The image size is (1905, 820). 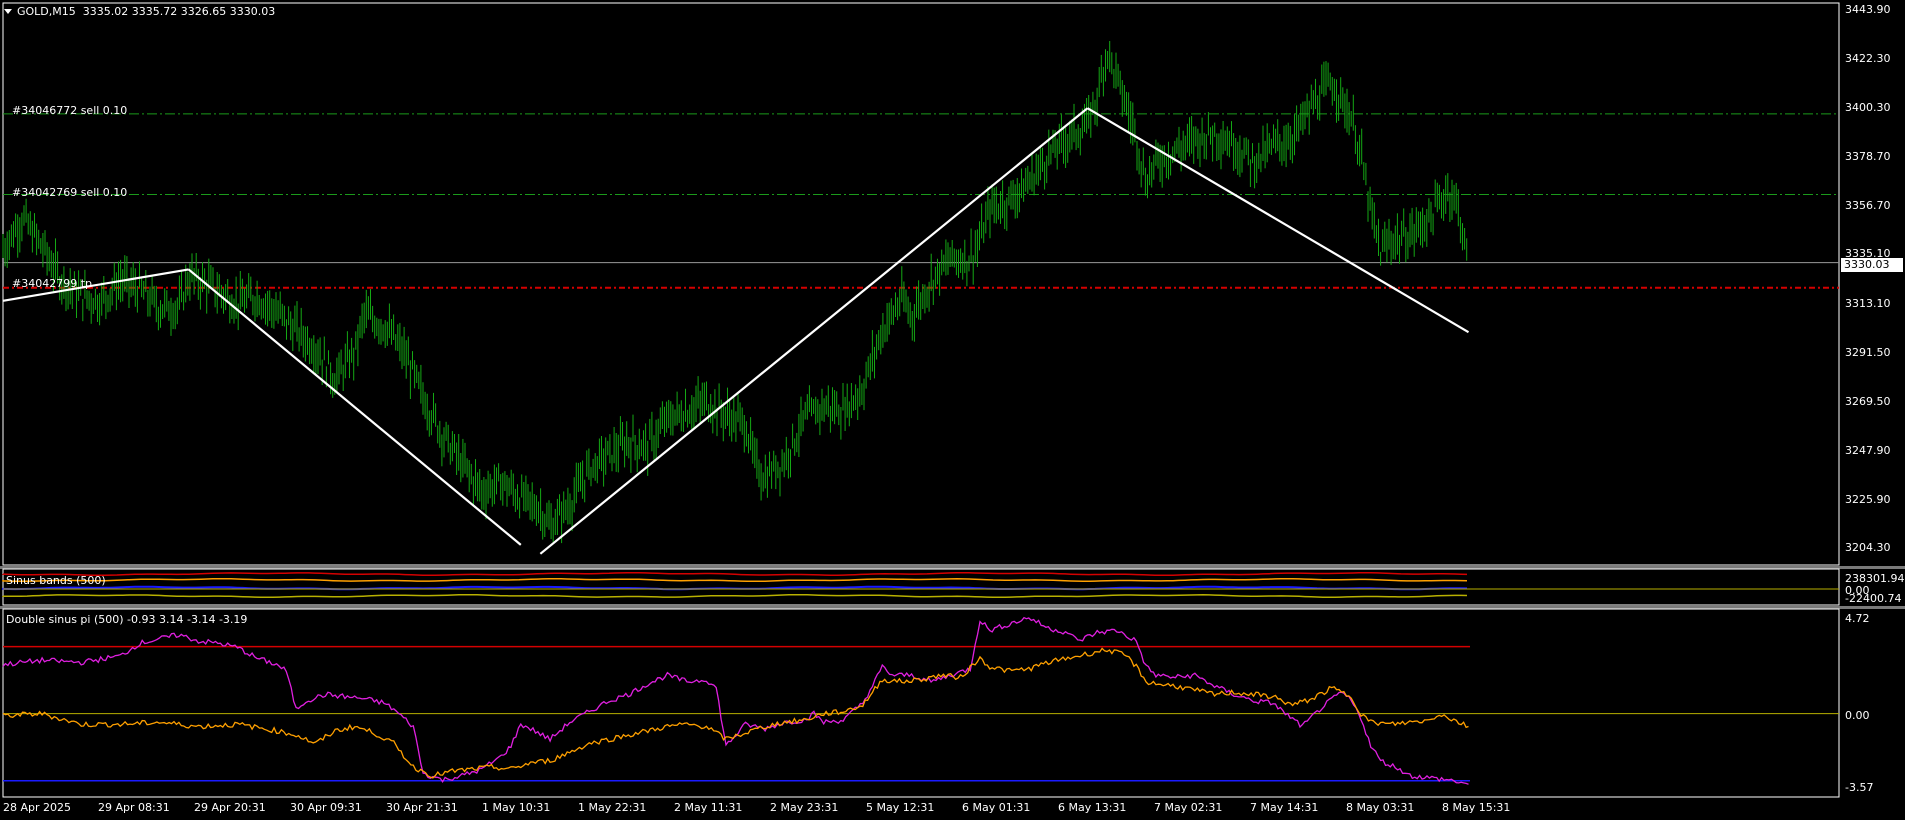 I want to click on order-label-1: #34046772 sell 0.10, so click(x=69, y=110).